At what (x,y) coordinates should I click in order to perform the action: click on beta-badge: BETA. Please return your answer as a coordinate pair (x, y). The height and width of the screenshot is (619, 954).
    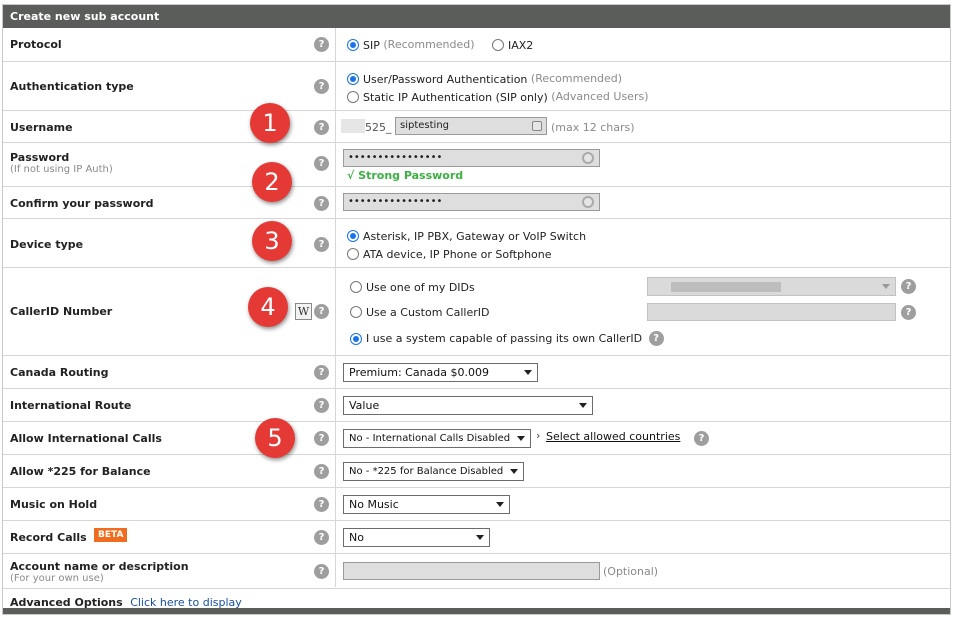
    Looking at the image, I should click on (111, 535).